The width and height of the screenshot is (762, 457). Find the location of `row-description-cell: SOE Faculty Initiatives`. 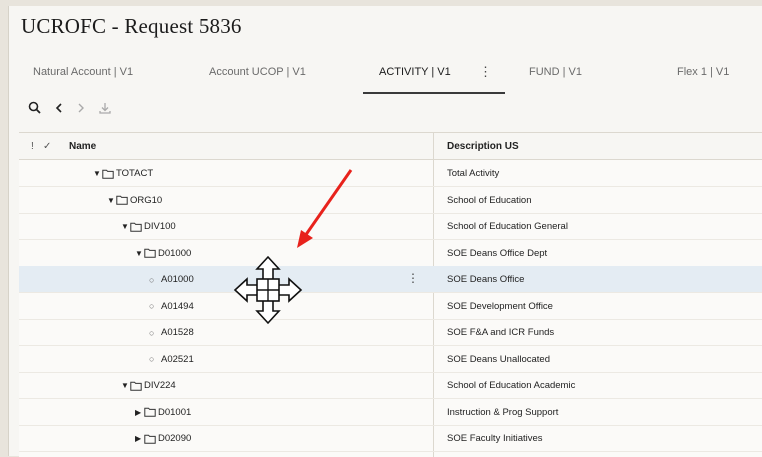

row-description-cell: SOE Faculty Initiatives is located at coordinates (495, 438).